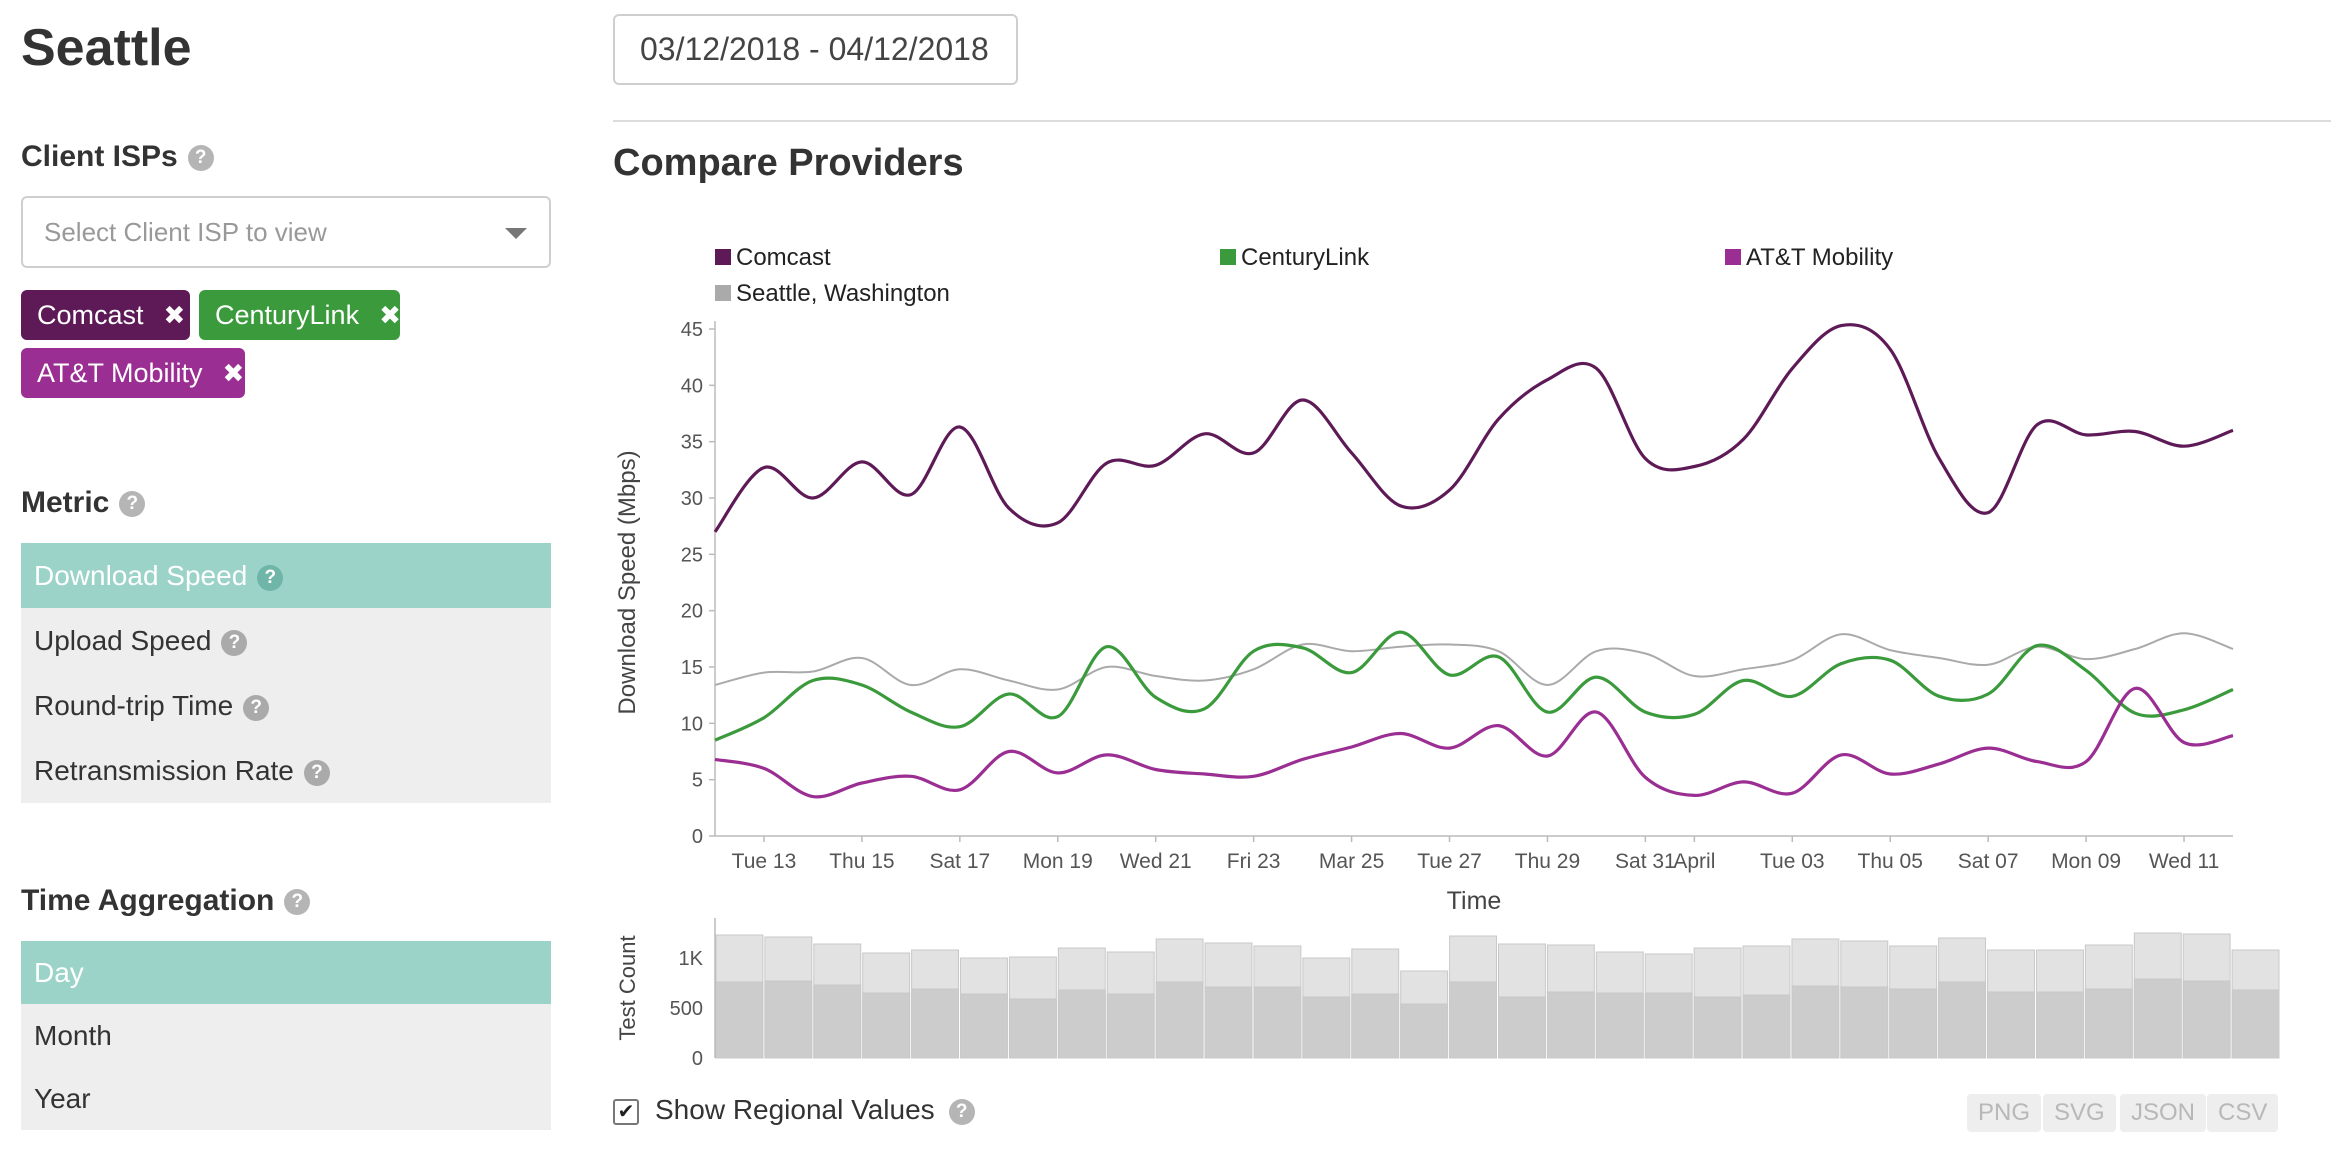 Image resolution: width=2343 pixels, height=1172 pixels. What do you see at coordinates (1819, 257) in the screenshot?
I see `legend-label: AT&T Mobility` at bounding box center [1819, 257].